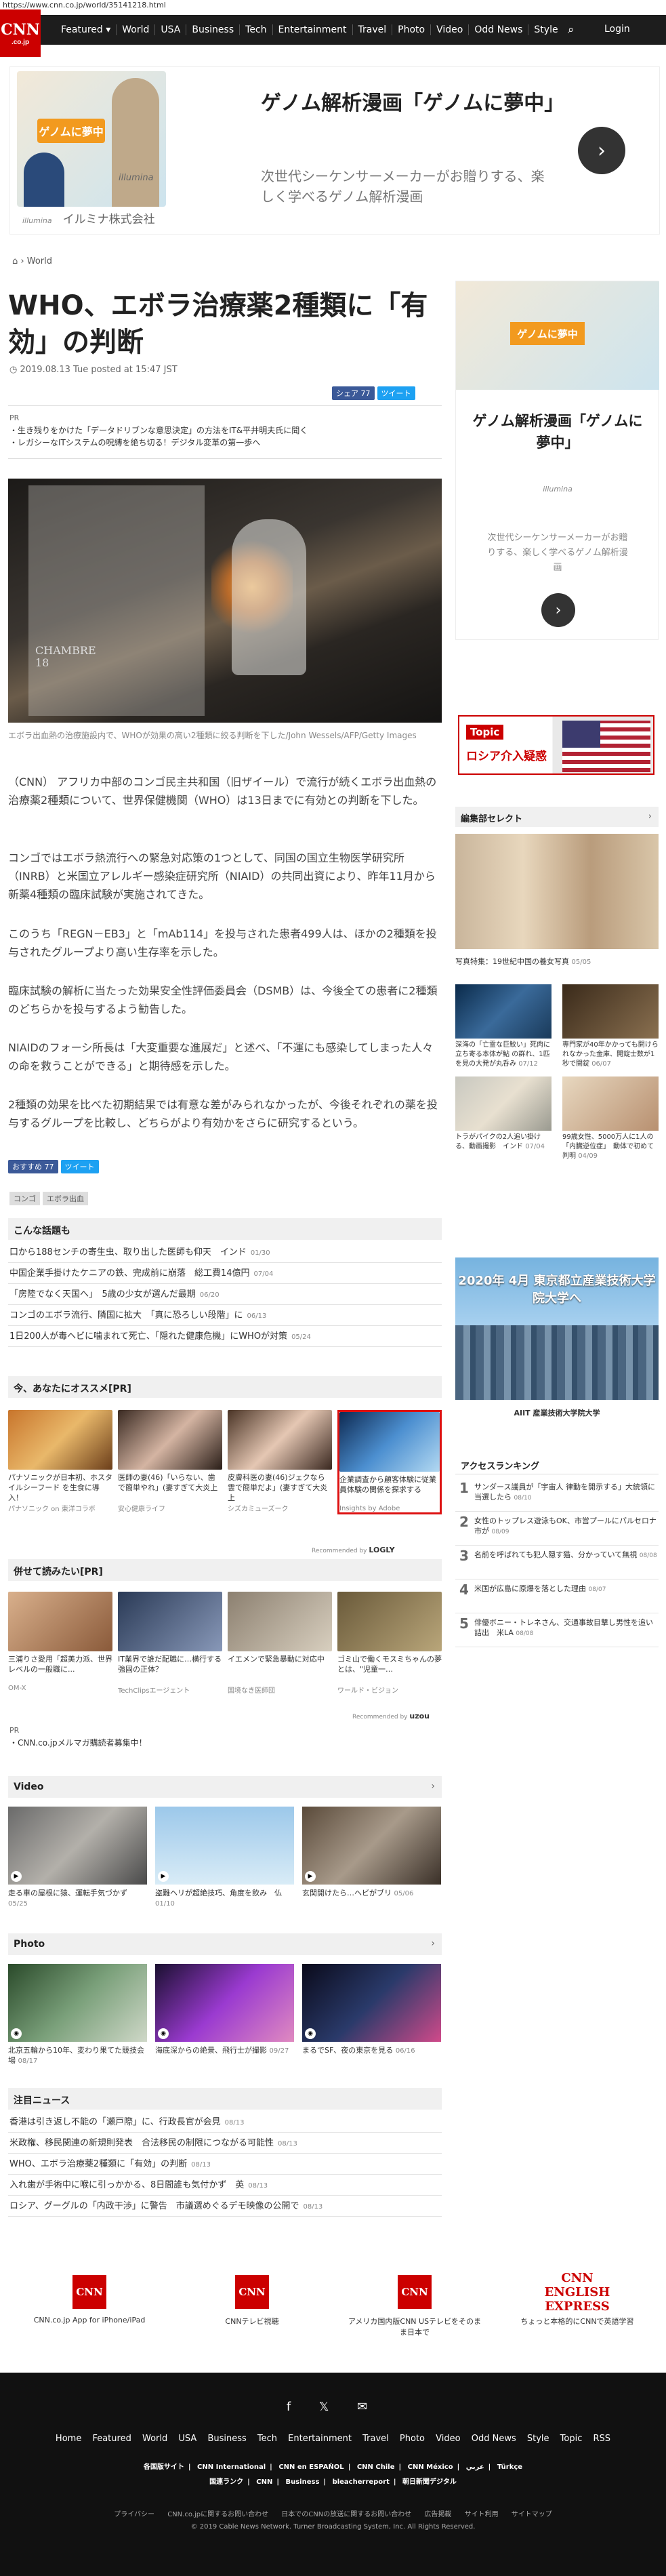  Describe the element at coordinates (557, 891) in the screenshot. I see `editor-big-image` at that location.